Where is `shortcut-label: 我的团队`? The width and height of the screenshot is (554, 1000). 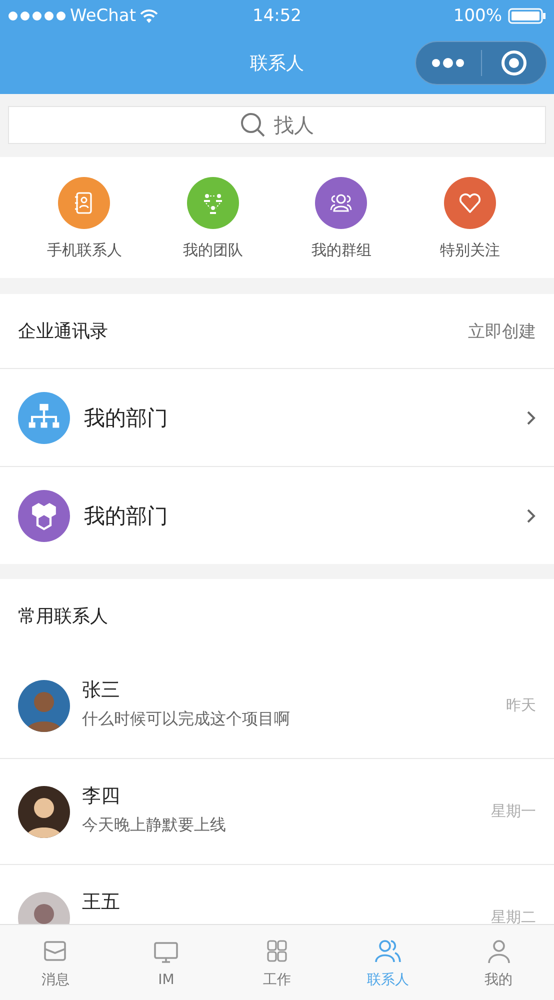 shortcut-label: 我的团队 is located at coordinates (212, 250).